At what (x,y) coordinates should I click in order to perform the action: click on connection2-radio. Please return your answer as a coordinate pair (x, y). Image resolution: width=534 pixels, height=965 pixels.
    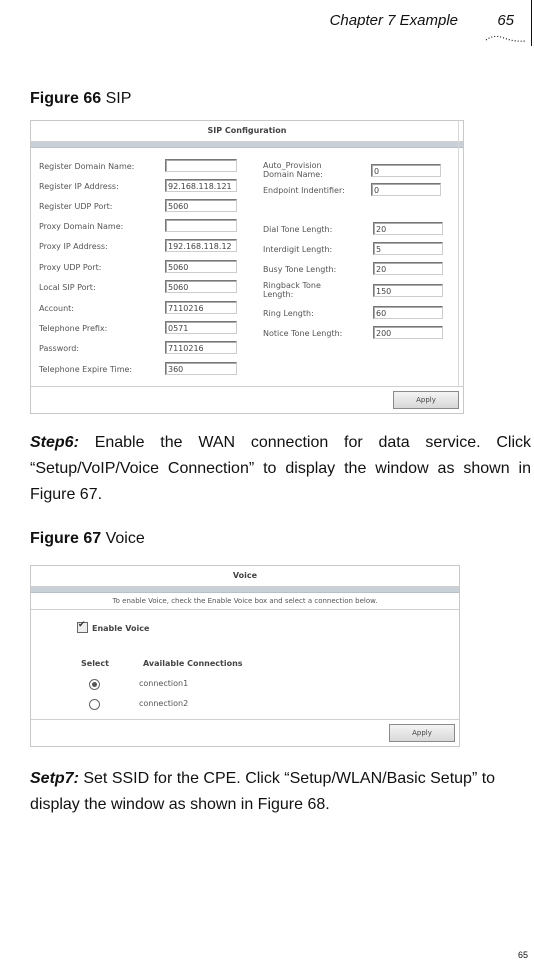
    Looking at the image, I should click on (94, 704).